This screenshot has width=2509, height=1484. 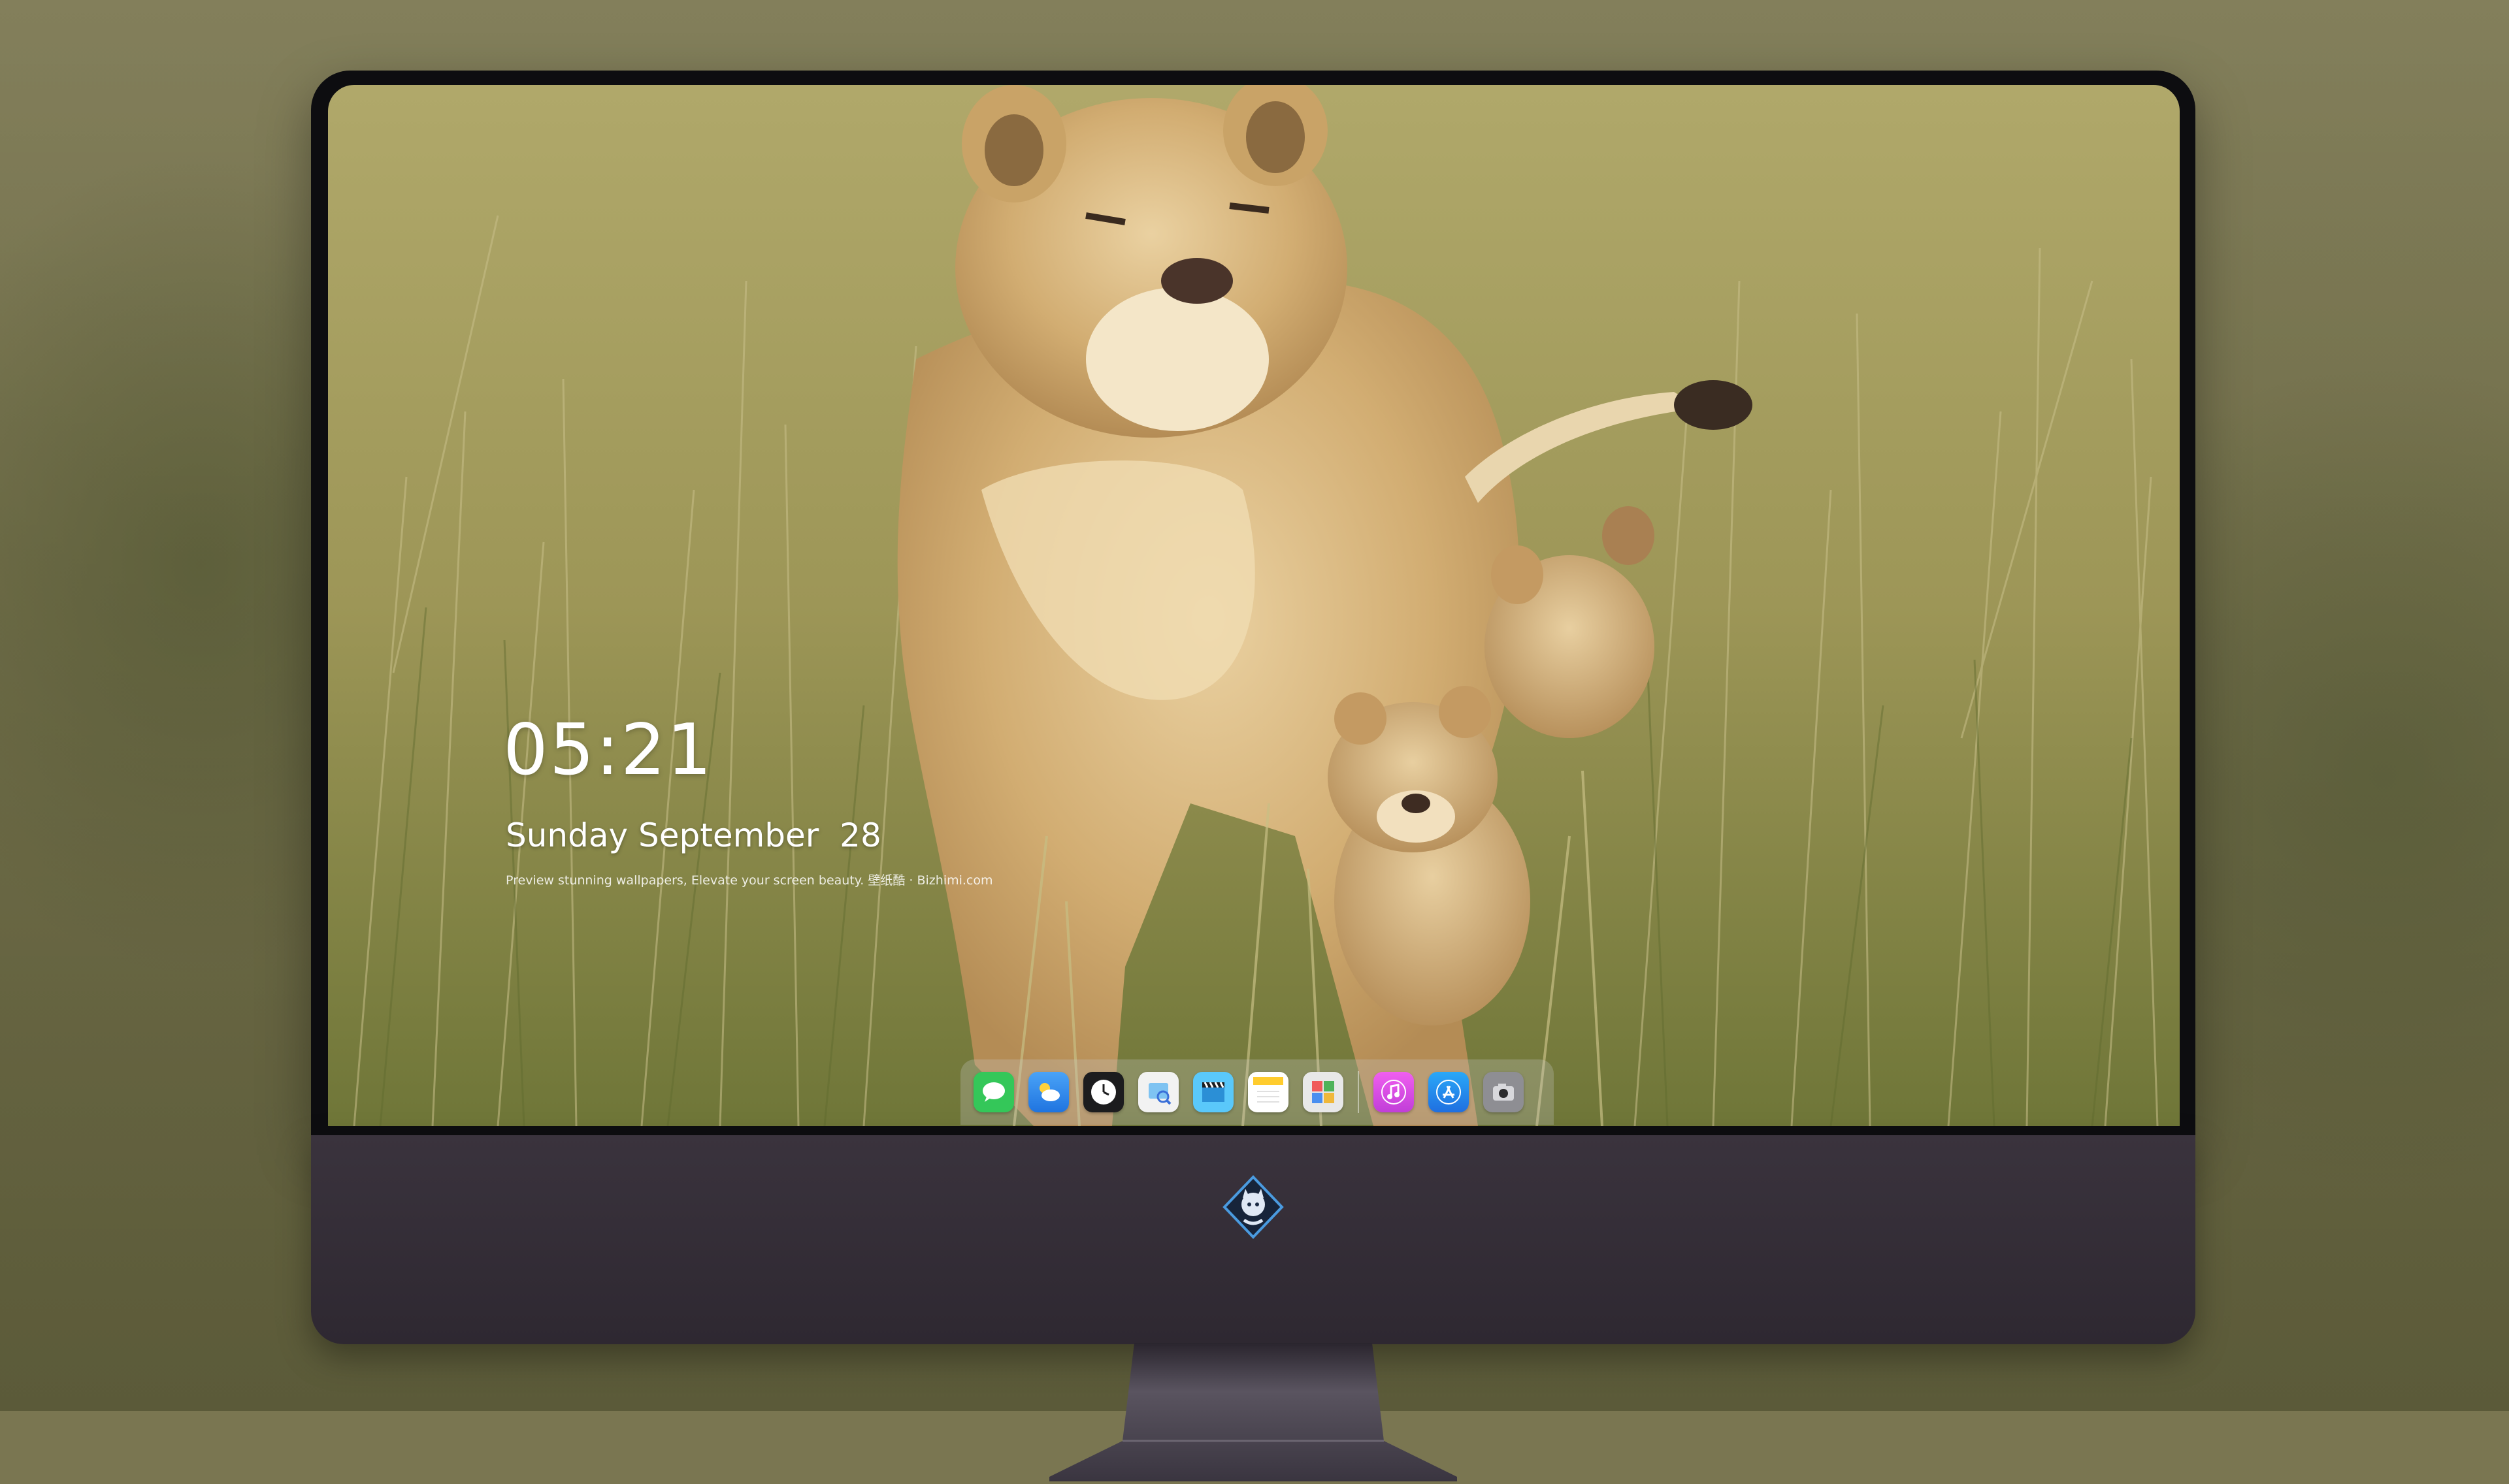 What do you see at coordinates (1268, 1092) in the screenshot?
I see `notes-icon` at bounding box center [1268, 1092].